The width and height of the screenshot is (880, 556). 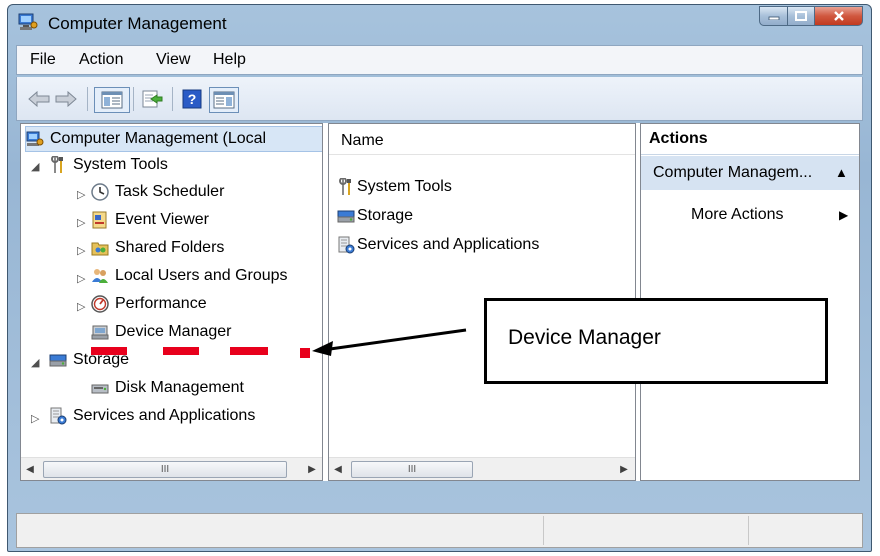 I want to click on annotation-overlay, so click(x=279, y=343).